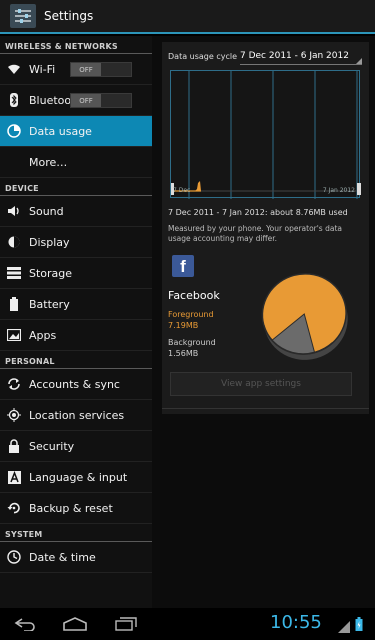 This screenshot has width=375, height=640. What do you see at coordinates (14, 242) in the screenshot?
I see `brightness-icon` at bounding box center [14, 242].